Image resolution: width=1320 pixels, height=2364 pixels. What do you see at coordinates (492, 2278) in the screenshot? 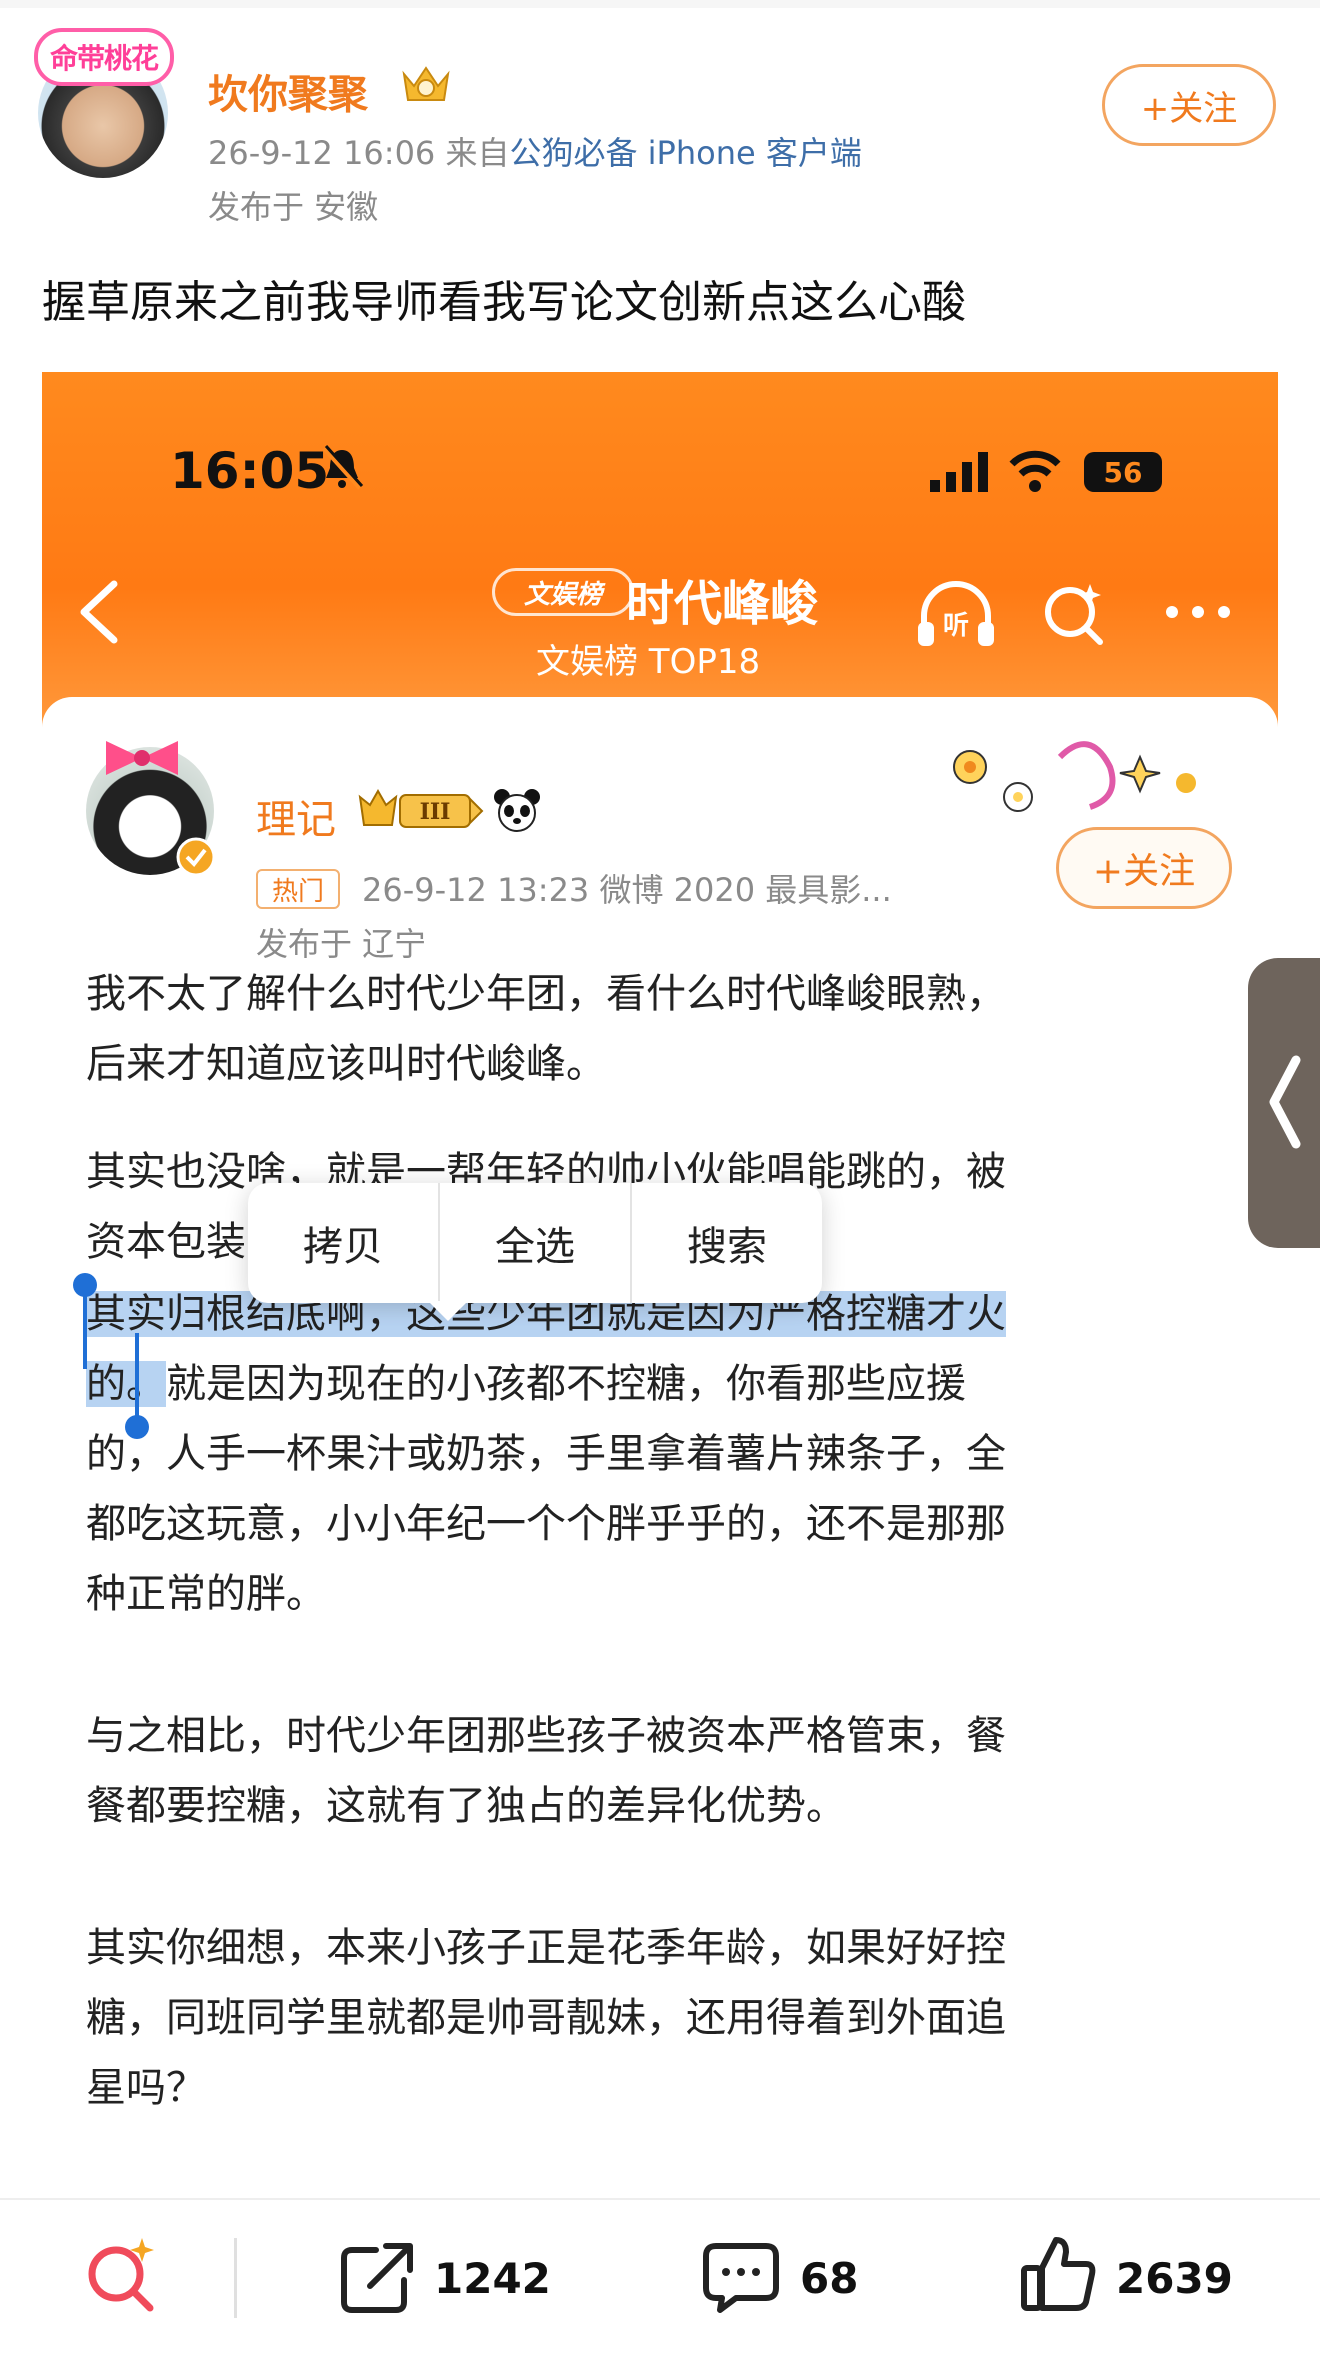
I see `repost-count: 1242` at bounding box center [492, 2278].